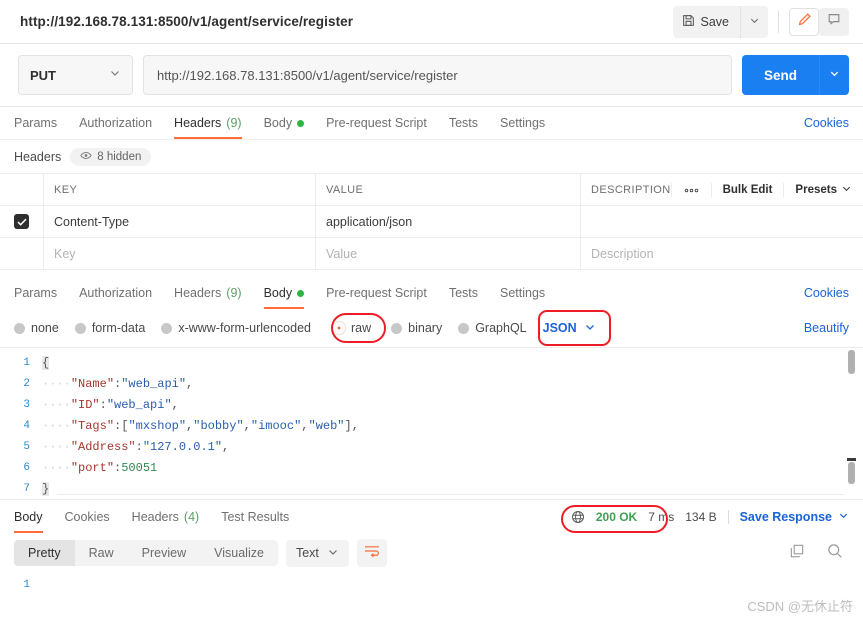 The width and height of the screenshot is (863, 623). What do you see at coordinates (728, 517) in the screenshot?
I see `status-divider` at bounding box center [728, 517].